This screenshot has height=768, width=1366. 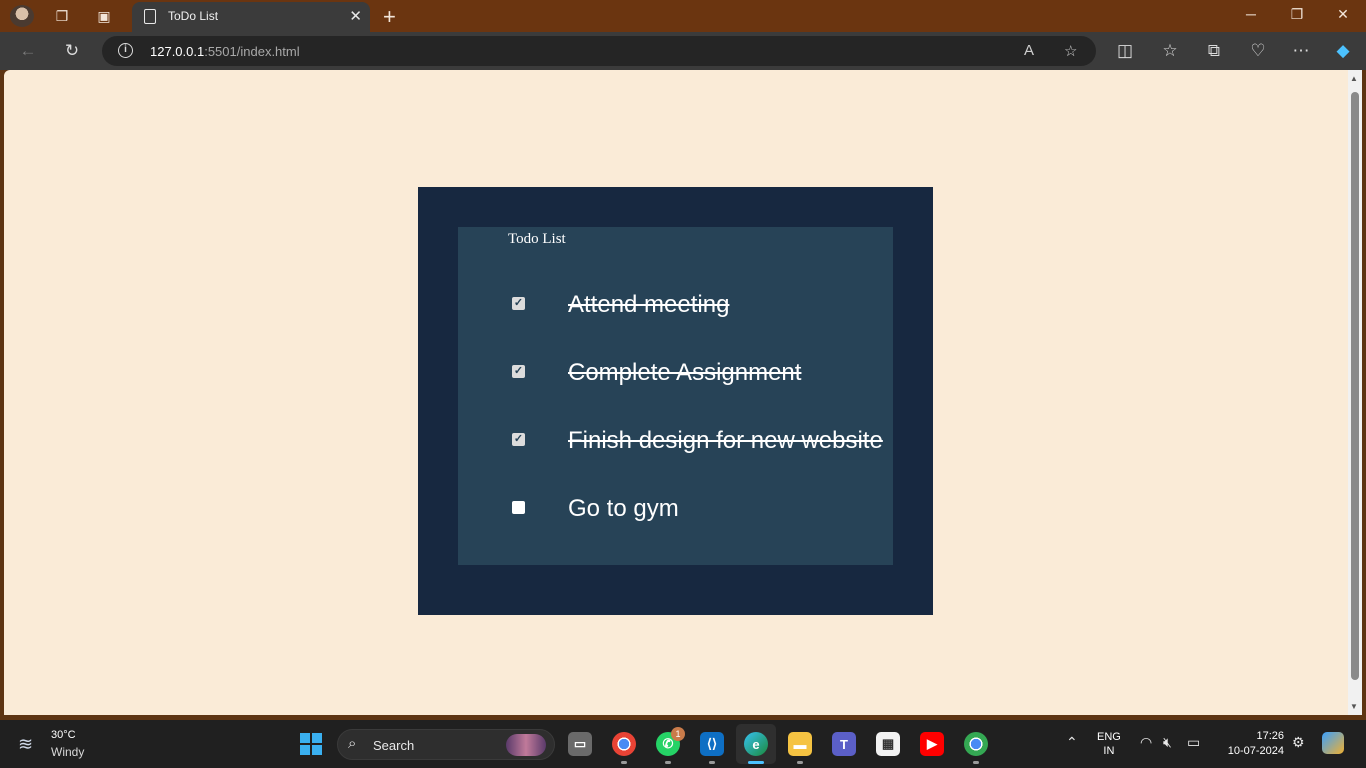 What do you see at coordinates (1333, 743) in the screenshot?
I see `copilot-taskbar-icon` at bounding box center [1333, 743].